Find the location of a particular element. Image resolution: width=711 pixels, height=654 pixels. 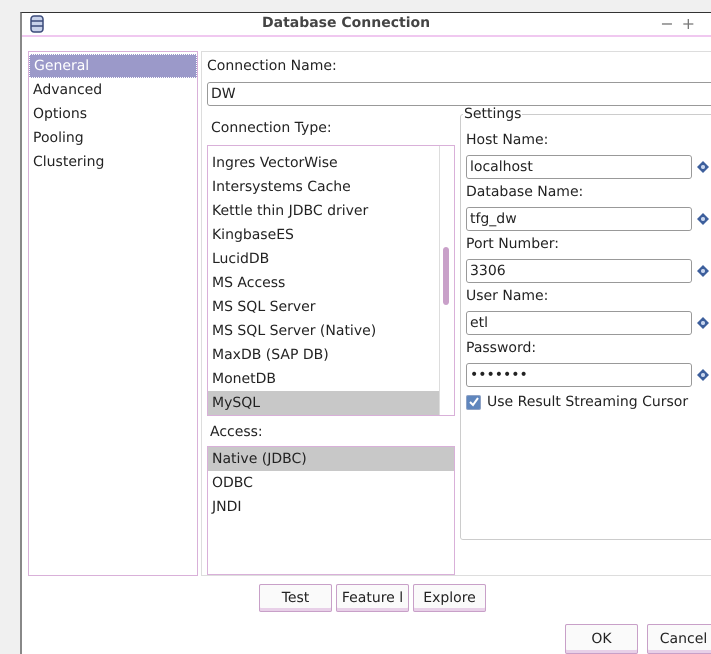

list-item: MonetDB is located at coordinates (323, 379).